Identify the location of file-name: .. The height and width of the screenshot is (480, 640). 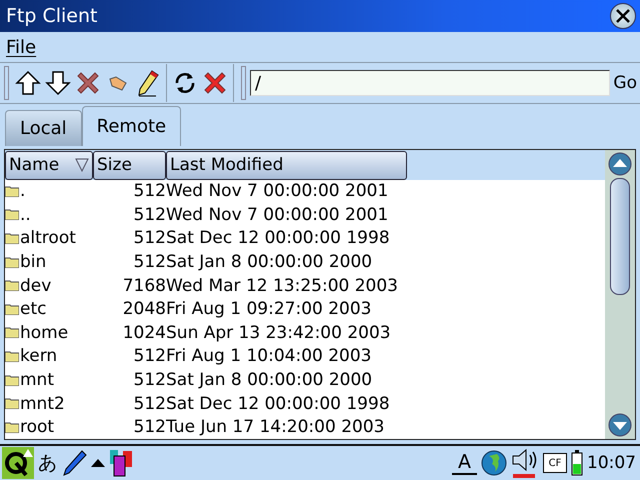
(23, 191).